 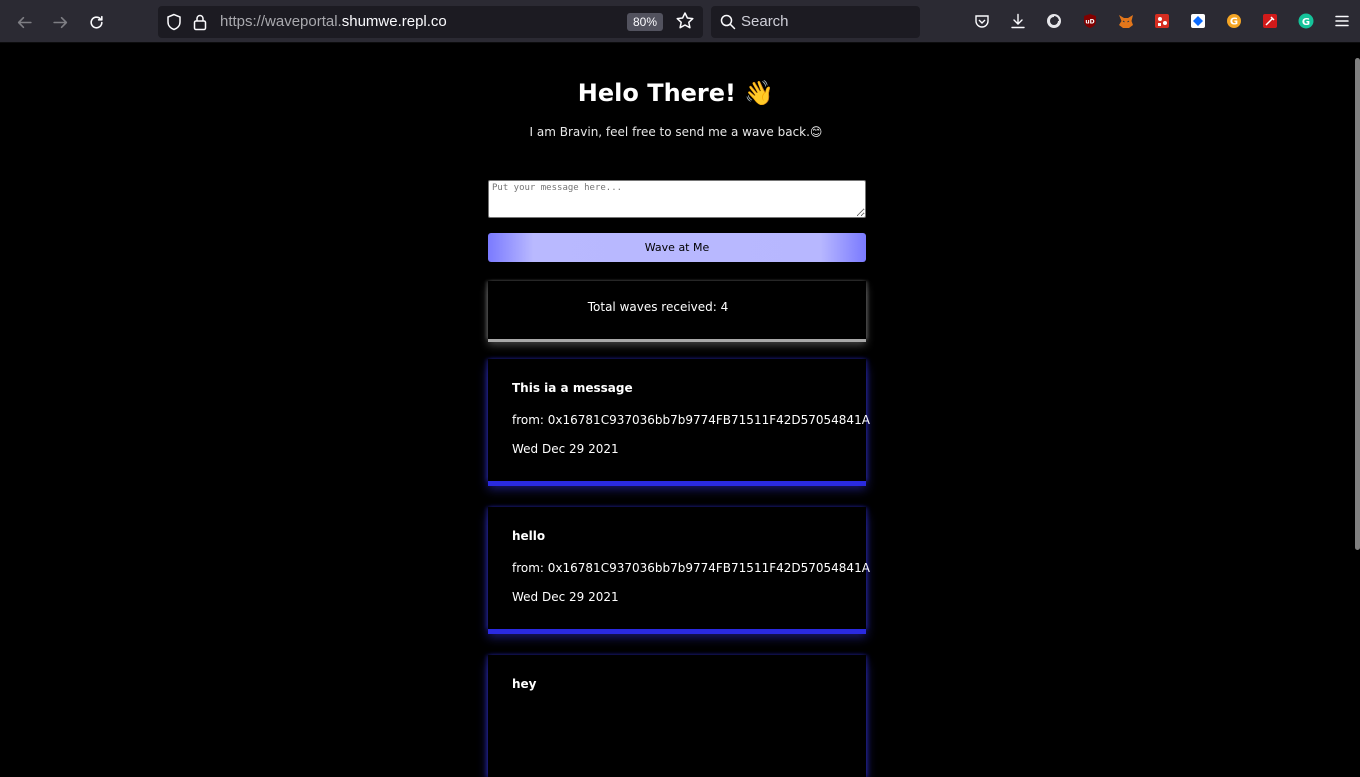 I want to click on gear-g-extension-icon: G, so click(x=1234, y=21).